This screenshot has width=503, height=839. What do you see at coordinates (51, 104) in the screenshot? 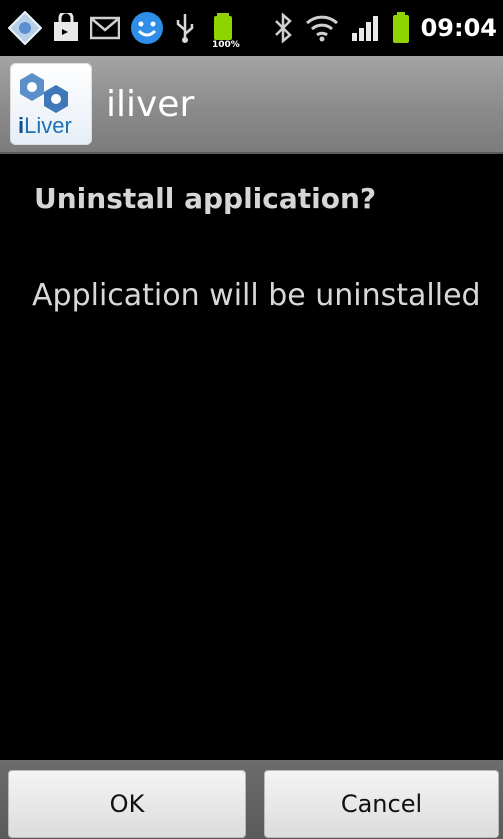
I see `app-icon: iLiver` at bounding box center [51, 104].